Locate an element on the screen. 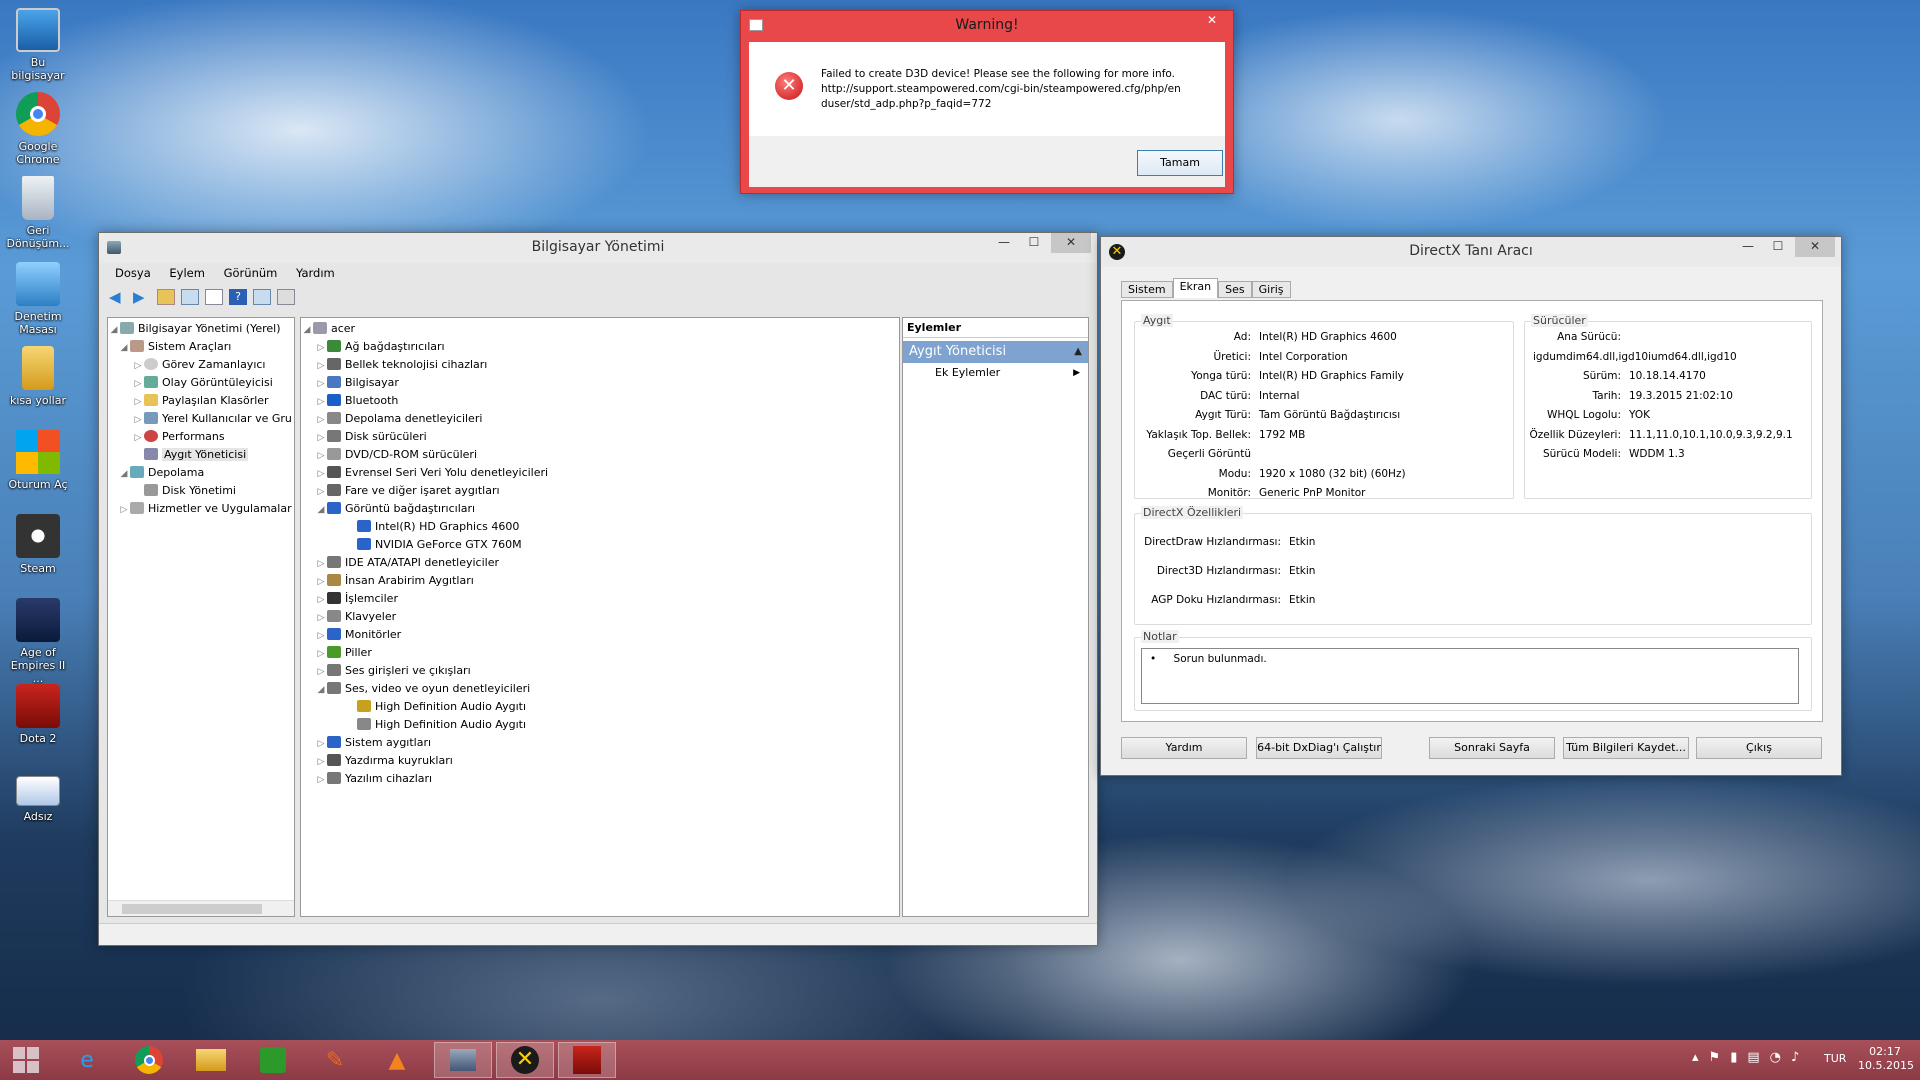 This screenshot has width=1920, height=1080. action-pane-icon is located at coordinates (262, 297).